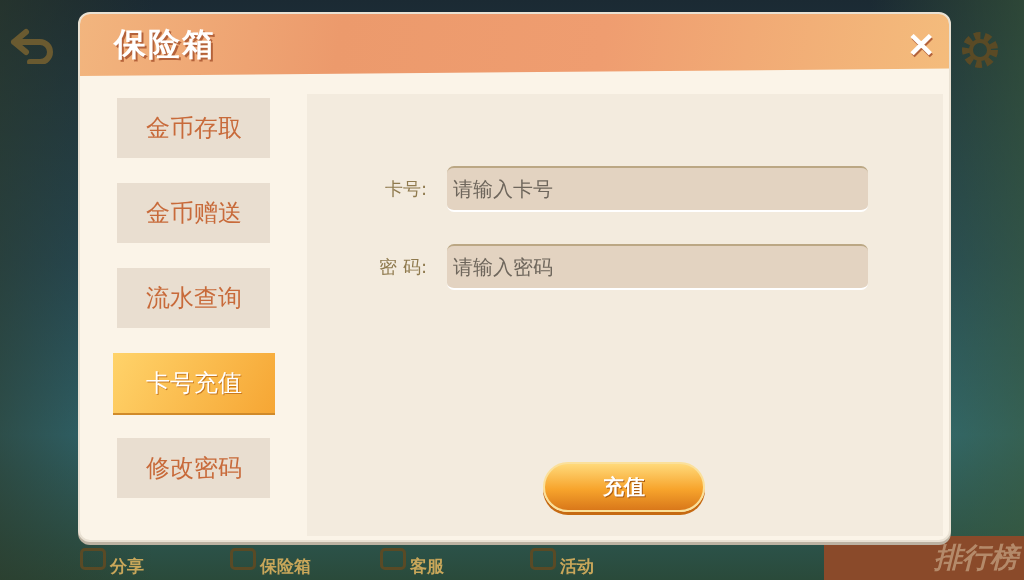 The height and width of the screenshot is (580, 1024). I want to click on menu-tab: 修改密码, so click(193, 468).